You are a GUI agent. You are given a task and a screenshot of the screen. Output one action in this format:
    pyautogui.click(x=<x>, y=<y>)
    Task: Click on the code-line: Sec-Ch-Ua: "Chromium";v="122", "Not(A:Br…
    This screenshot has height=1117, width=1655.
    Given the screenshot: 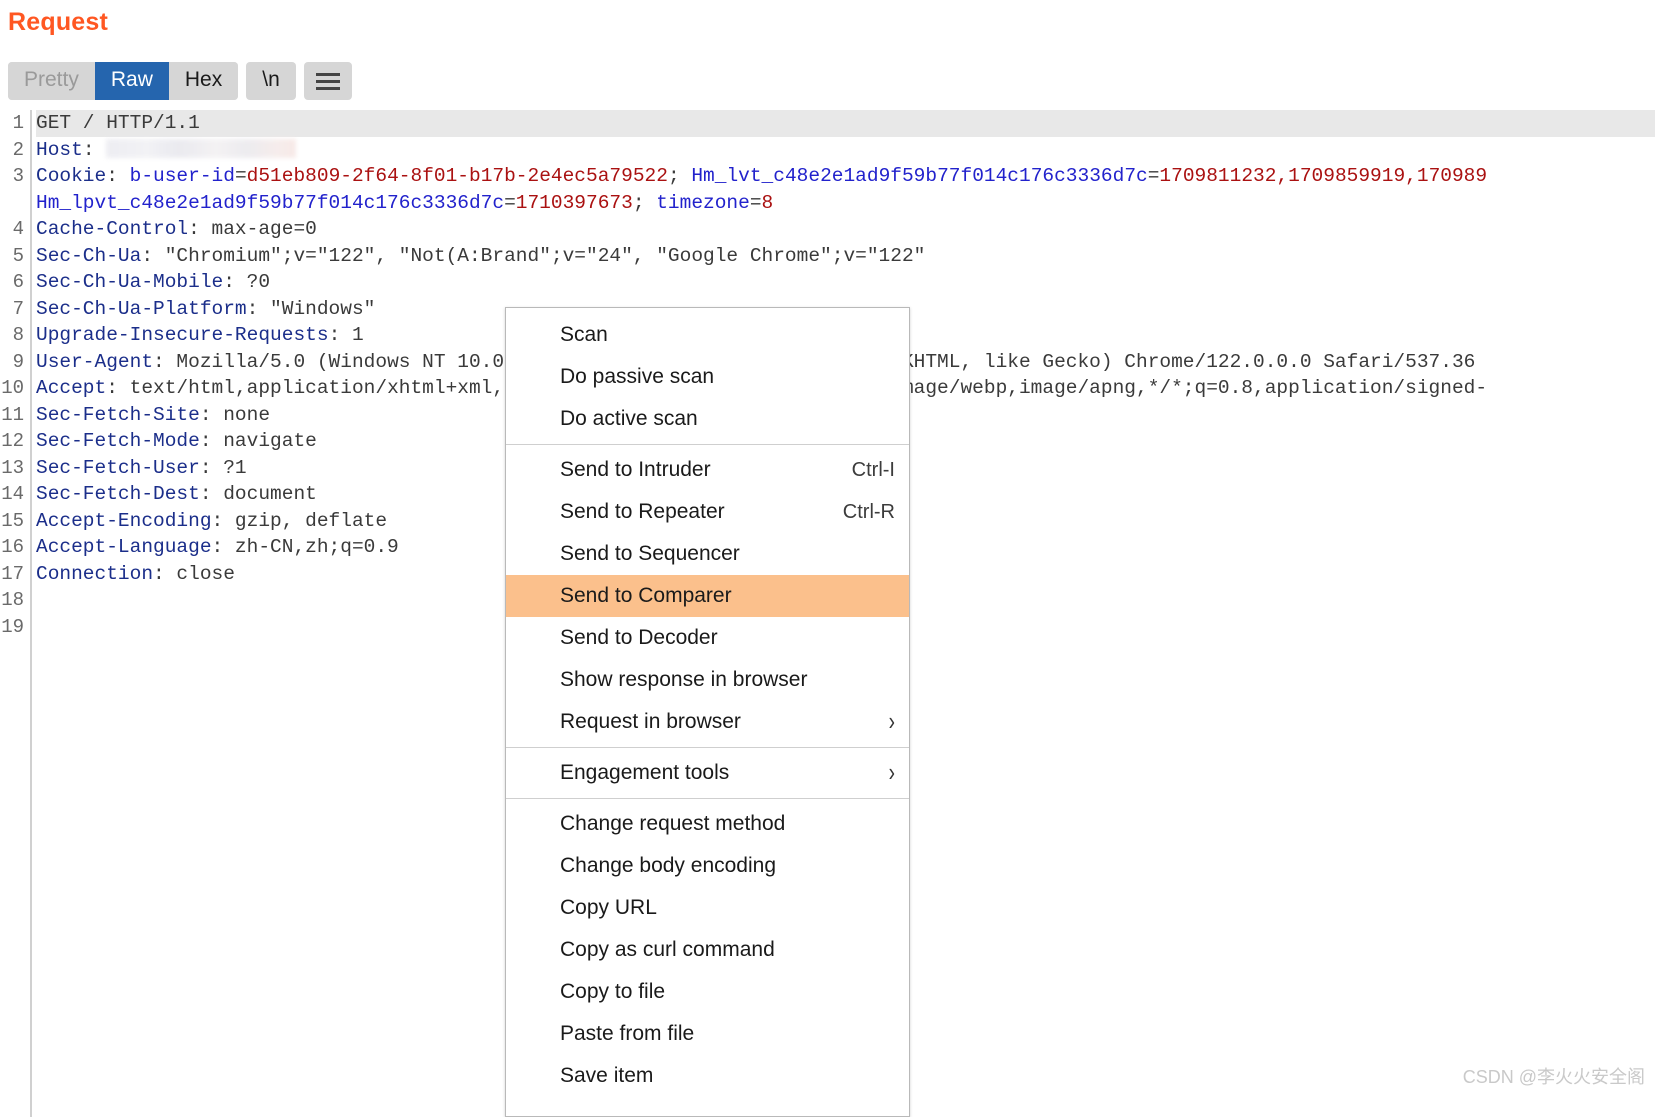 What is the action you would take?
    pyautogui.click(x=481, y=255)
    